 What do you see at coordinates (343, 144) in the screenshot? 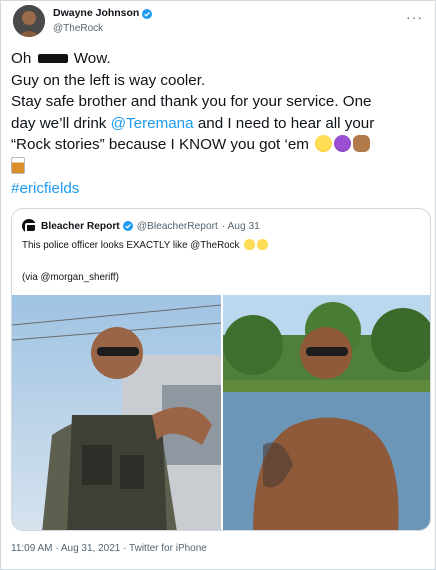
I see `devil-emoji-icon` at bounding box center [343, 144].